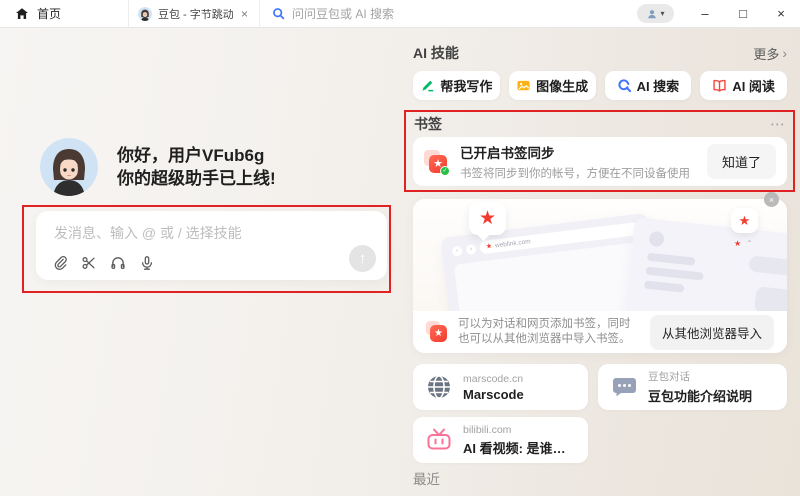 The image size is (800, 496). What do you see at coordinates (784, 53) in the screenshot?
I see `chevron-right-icon: ›` at bounding box center [784, 53].